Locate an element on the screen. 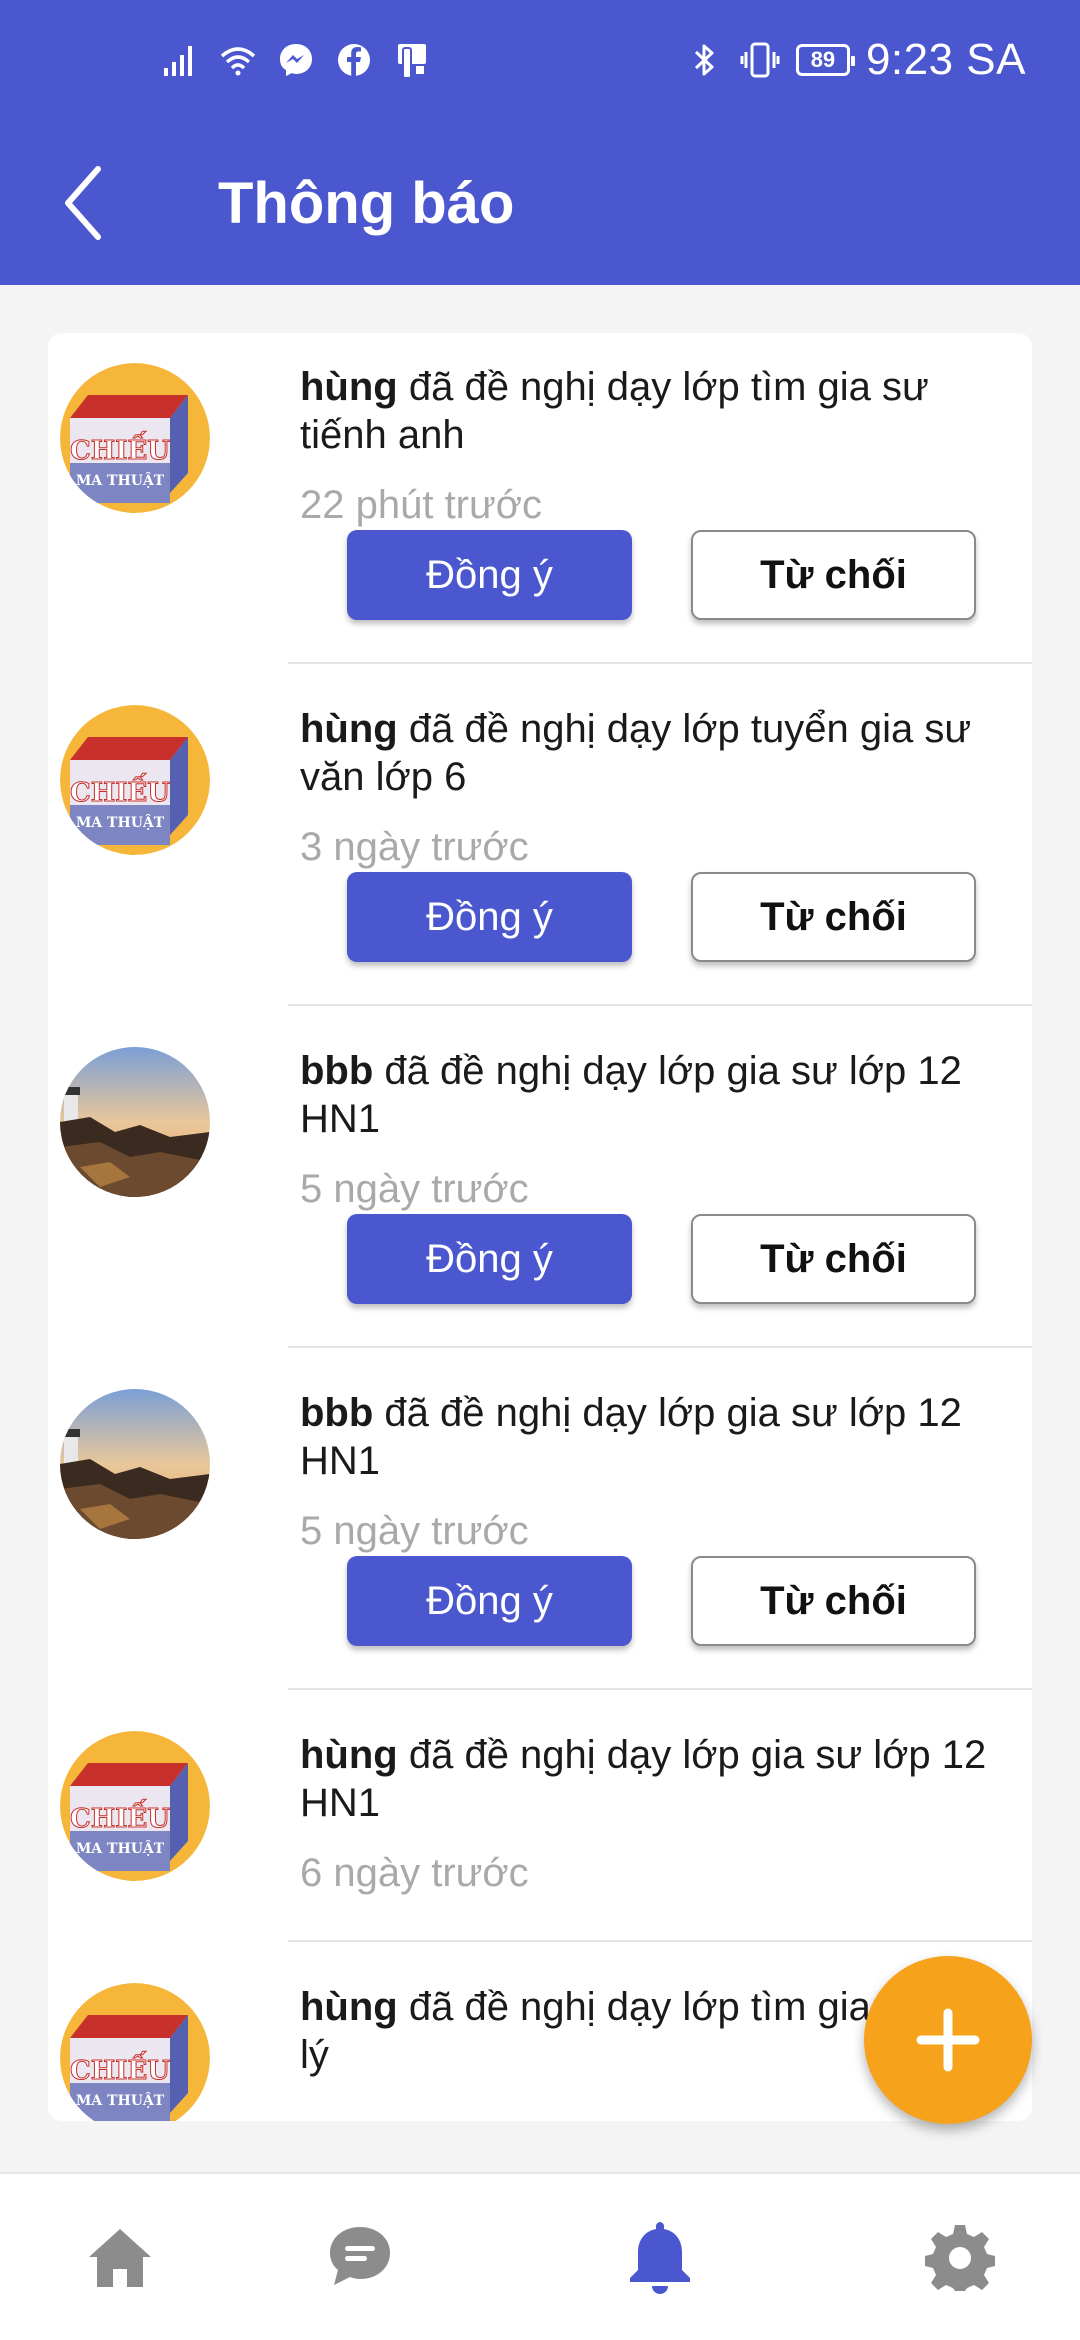  messenger-icon is located at coordinates (296, 60).